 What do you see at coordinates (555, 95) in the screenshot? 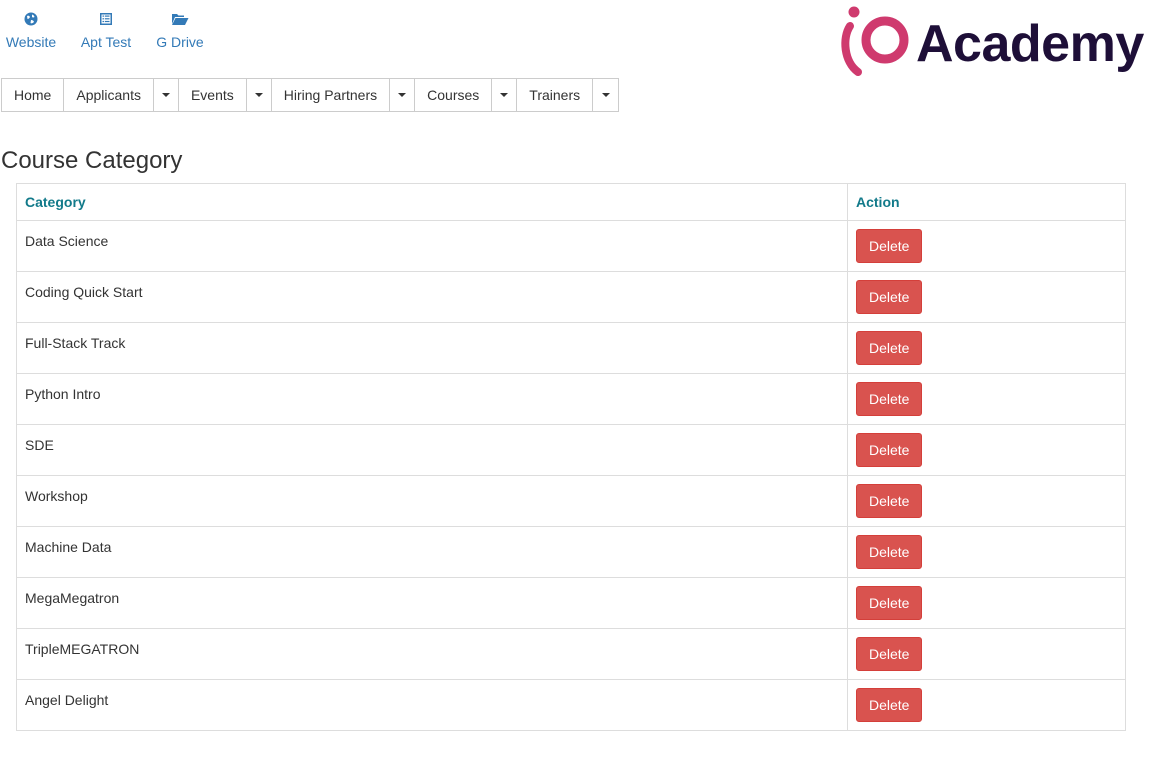
I see `nav-trainers: Trainers` at bounding box center [555, 95].